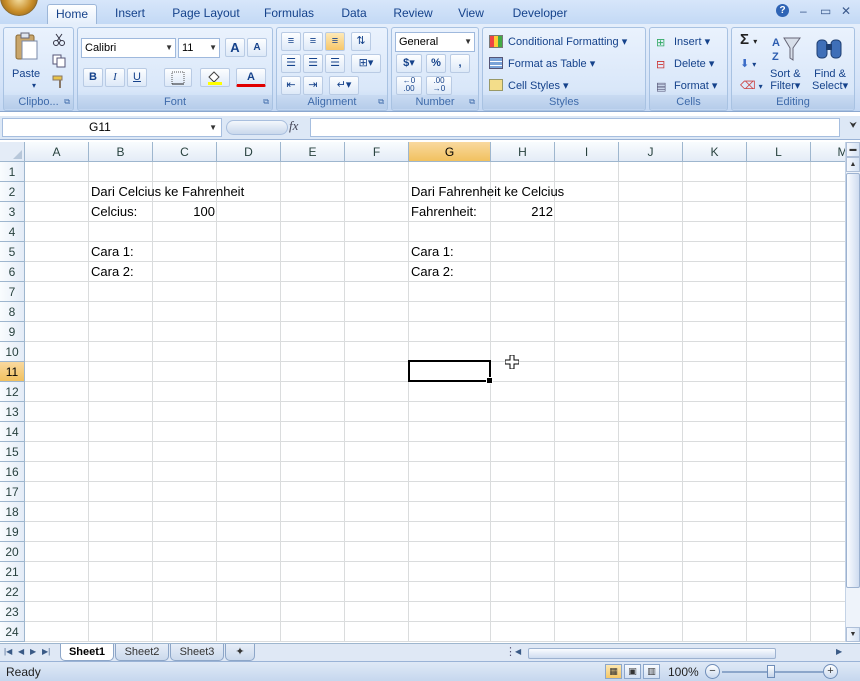  I want to click on borders-icon, so click(178, 77).